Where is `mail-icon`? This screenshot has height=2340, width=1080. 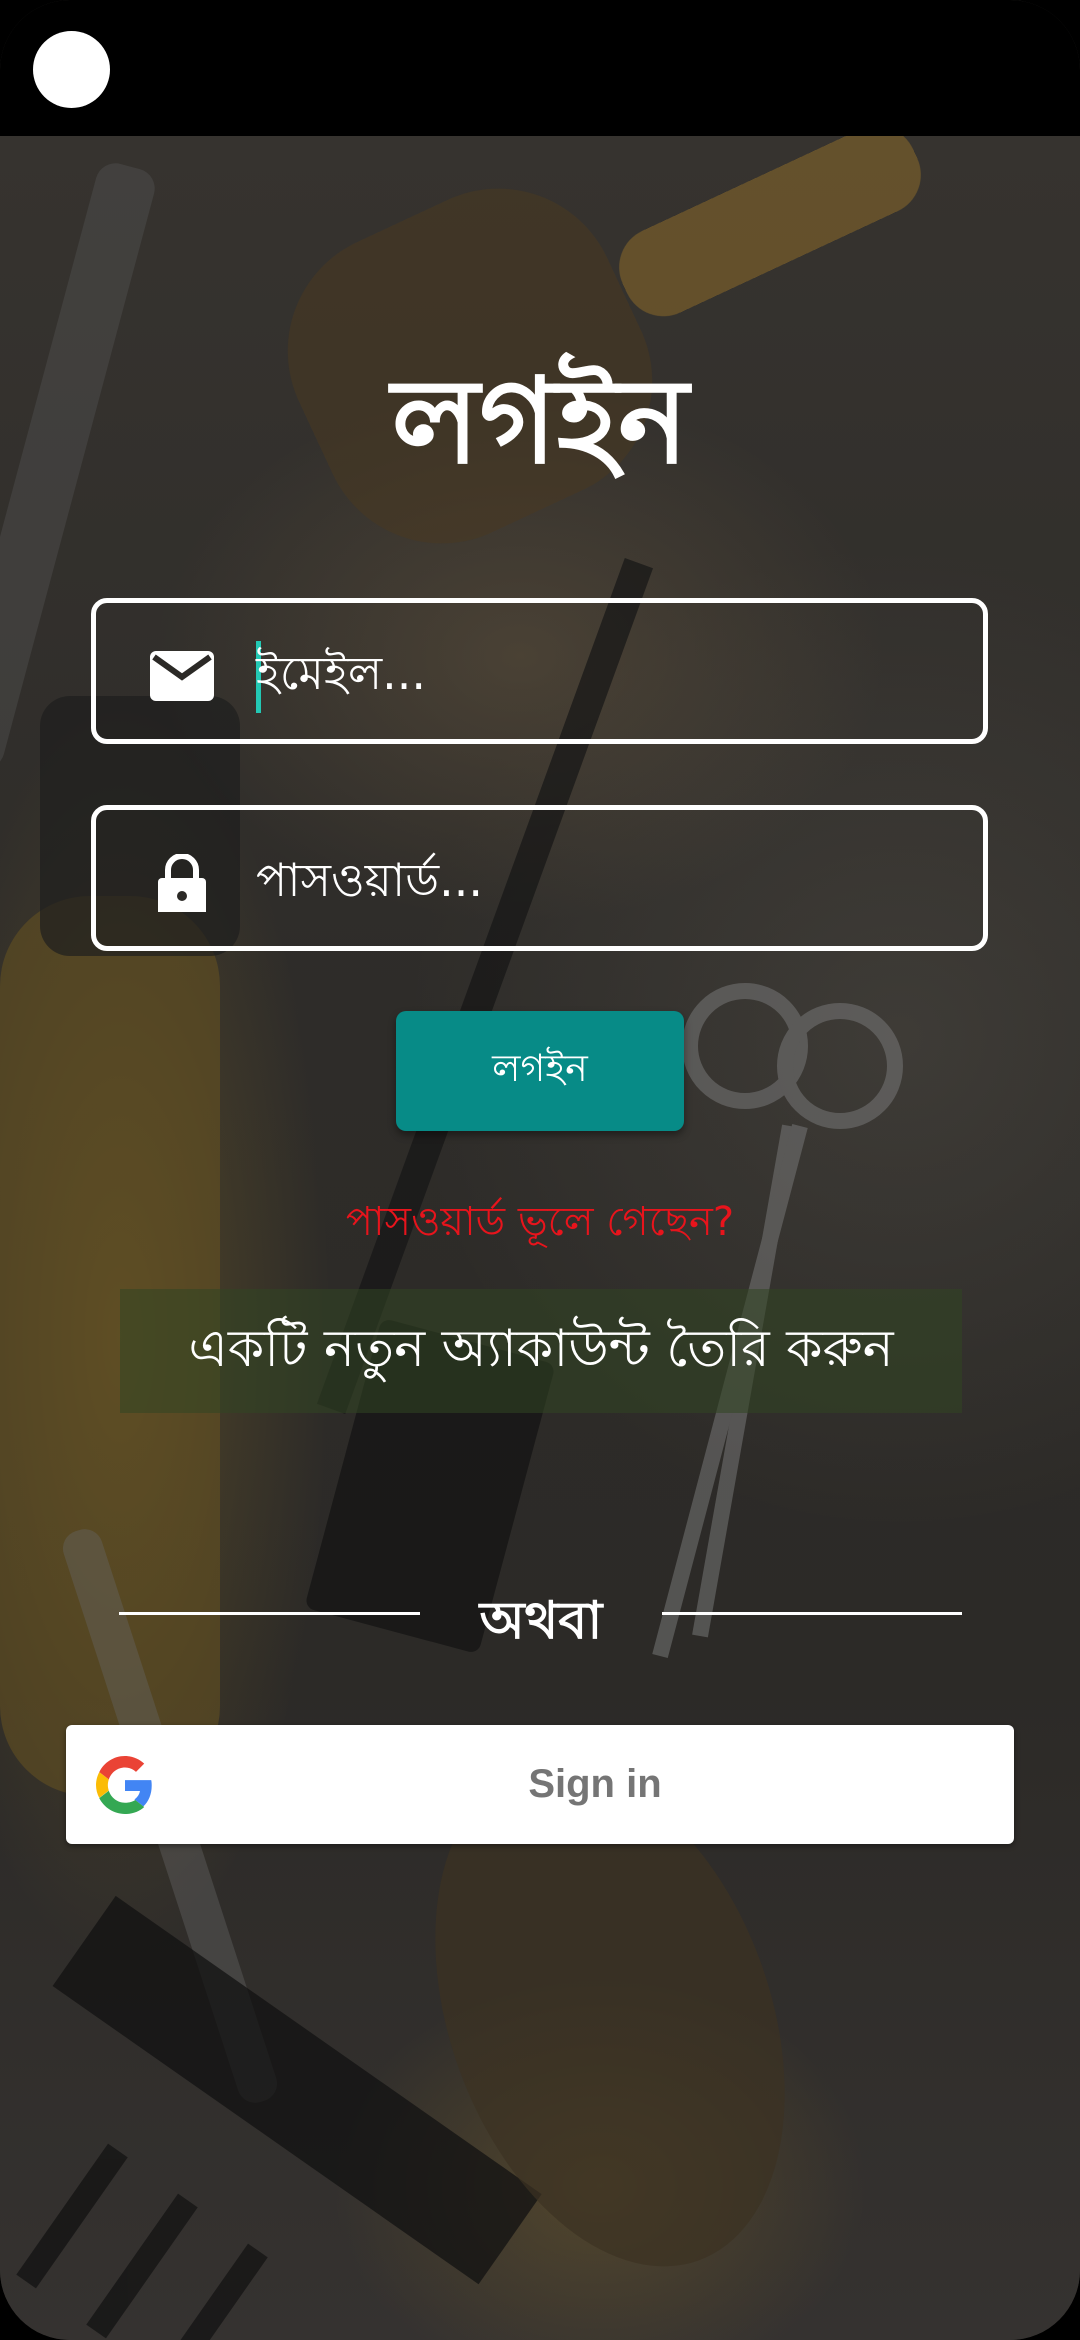 mail-icon is located at coordinates (182, 676).